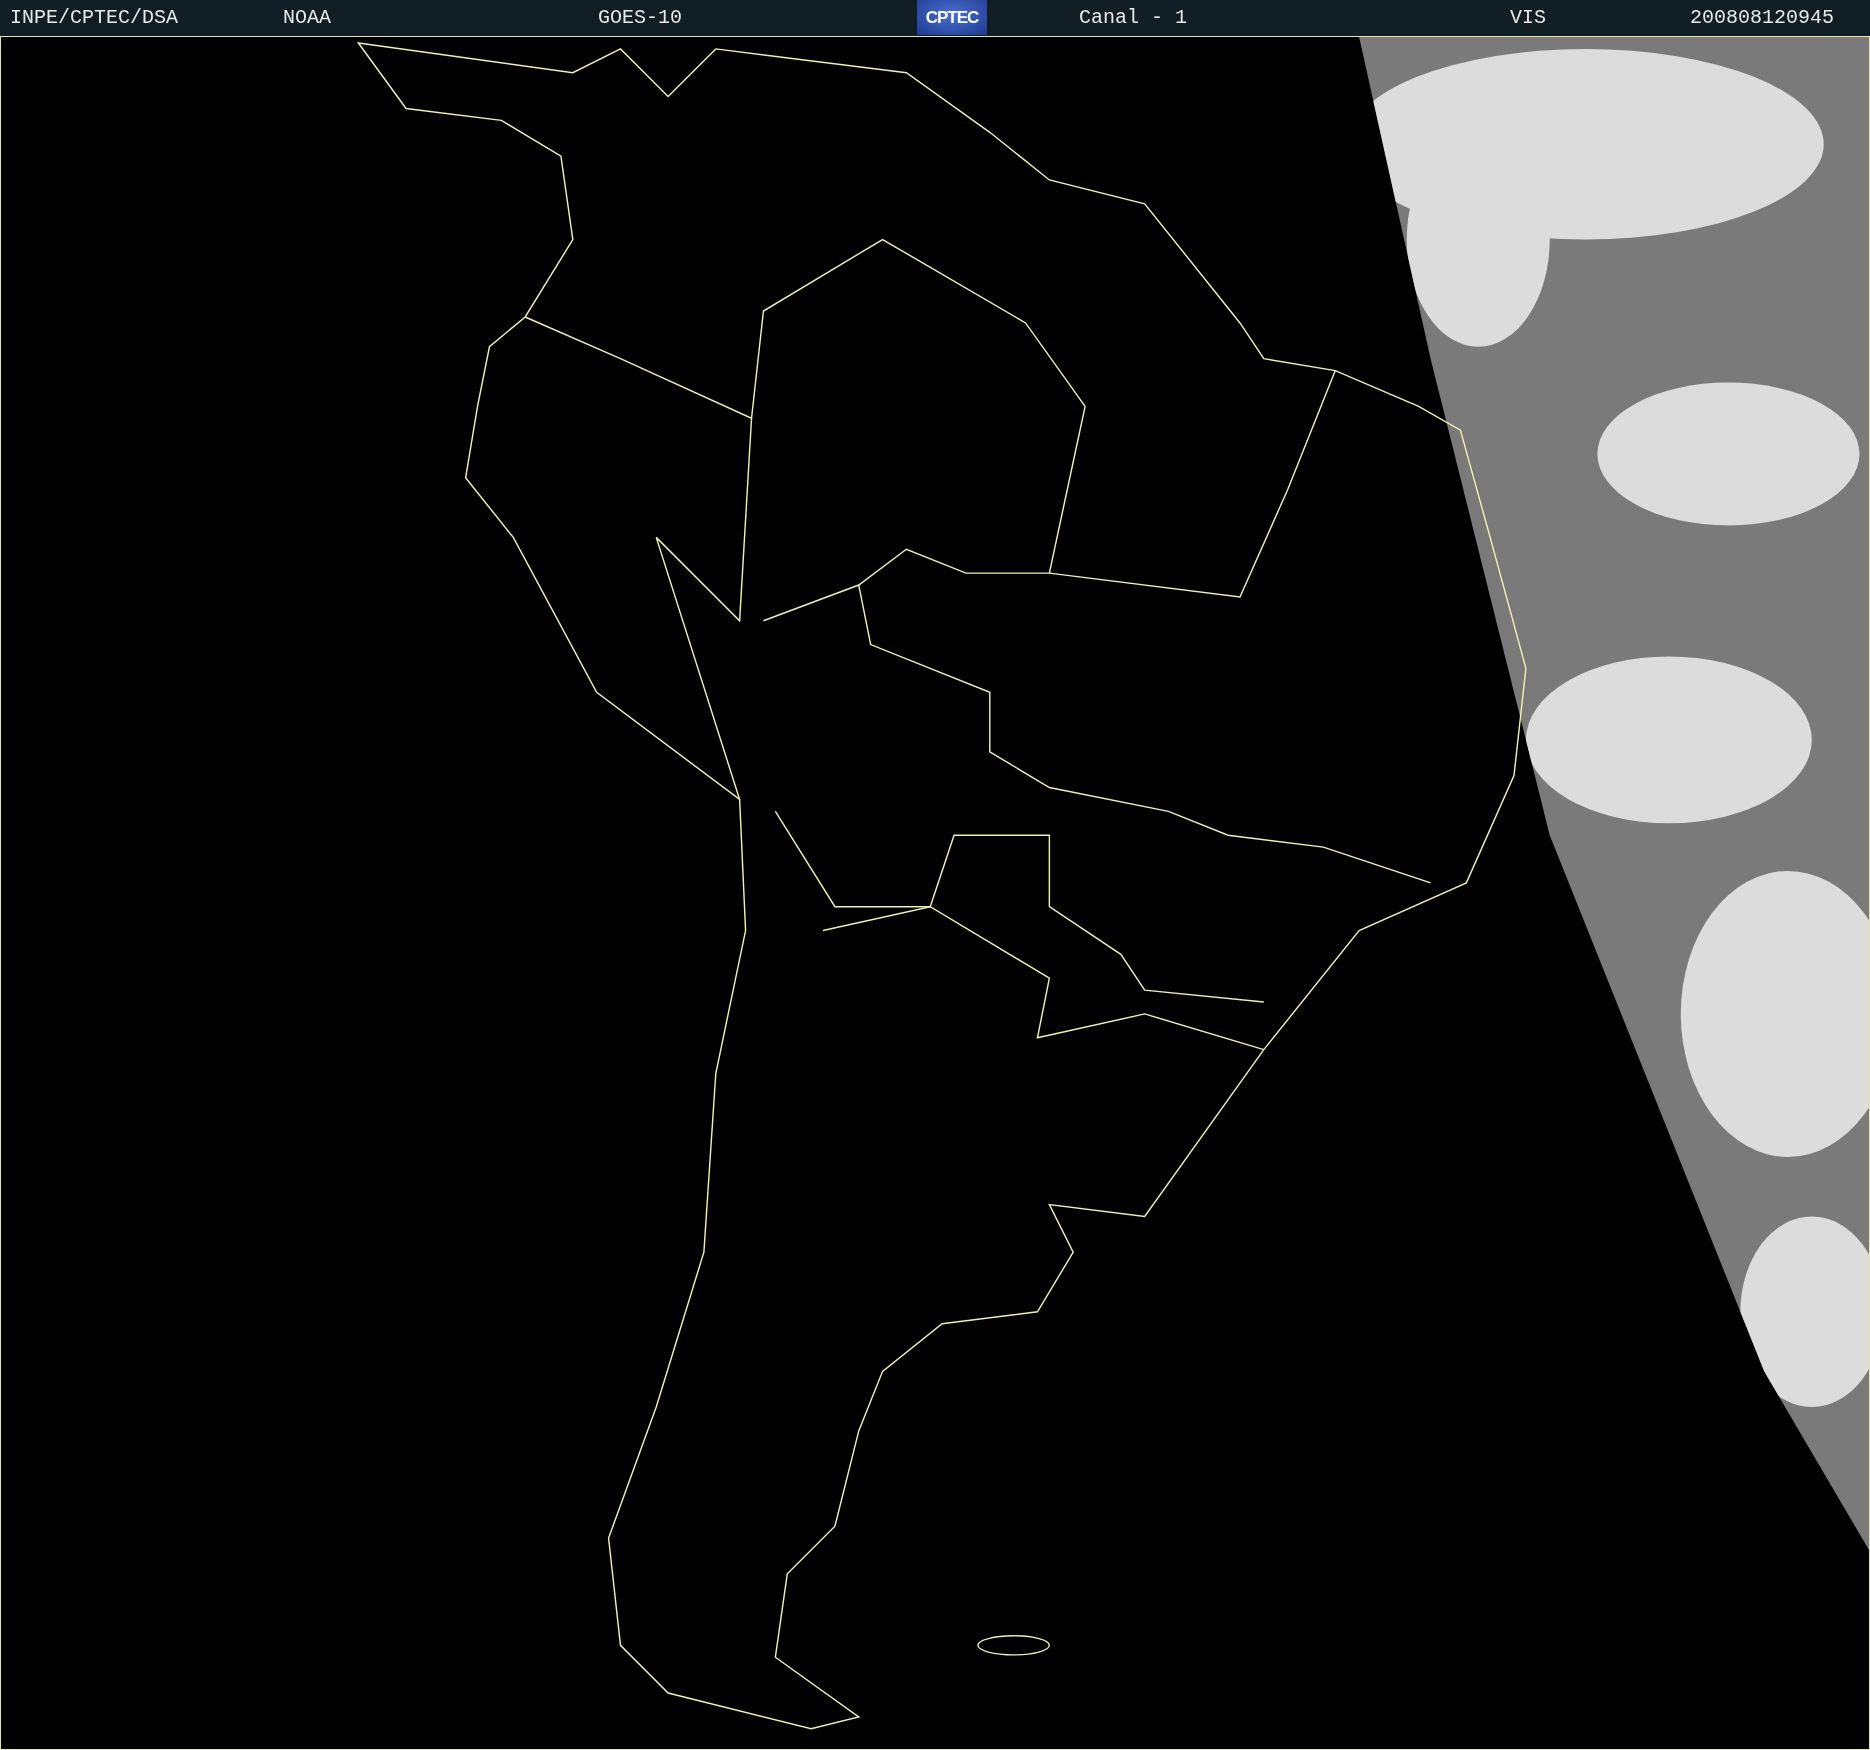 This screenshot has height=1750, width=1870. What do you see at coordinates (1528, 18) in the screenshot?
I see `header-label: VIS` at bounding box center [1528, 18].